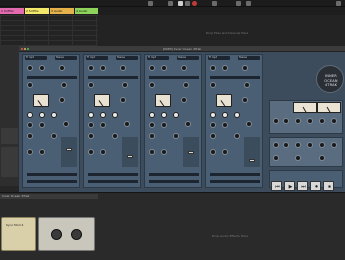 This screenshot has width=345, height=260. What do you see at coordinates (315, 186) in the screenshot?
I see `record-tape-button: ⏺` at bounding box center [315, 186].